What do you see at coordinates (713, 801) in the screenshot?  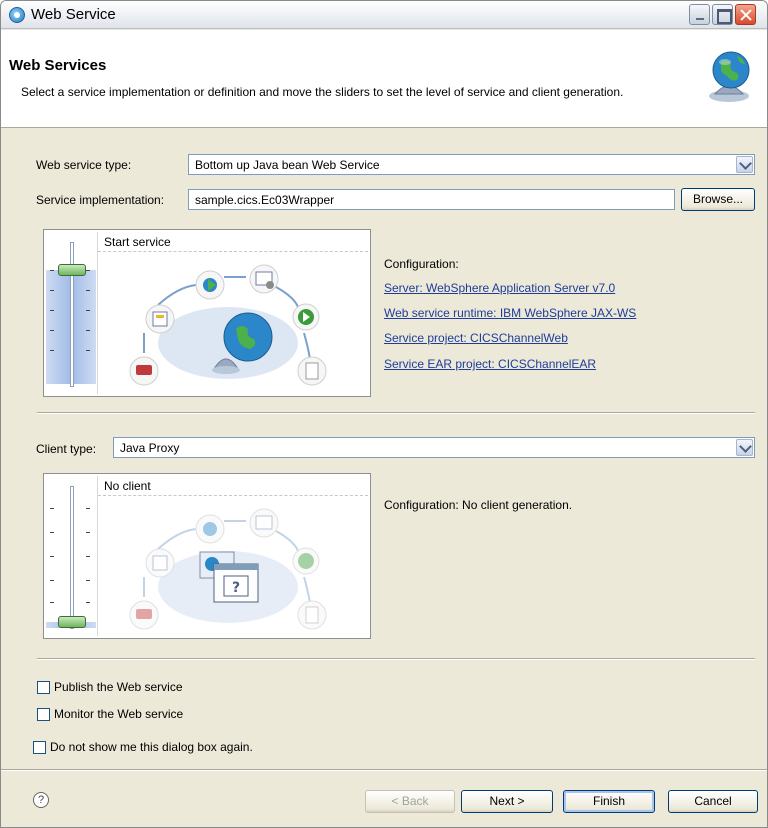 I see `cancel-button: Cancel` at bounding box center [713, 801].